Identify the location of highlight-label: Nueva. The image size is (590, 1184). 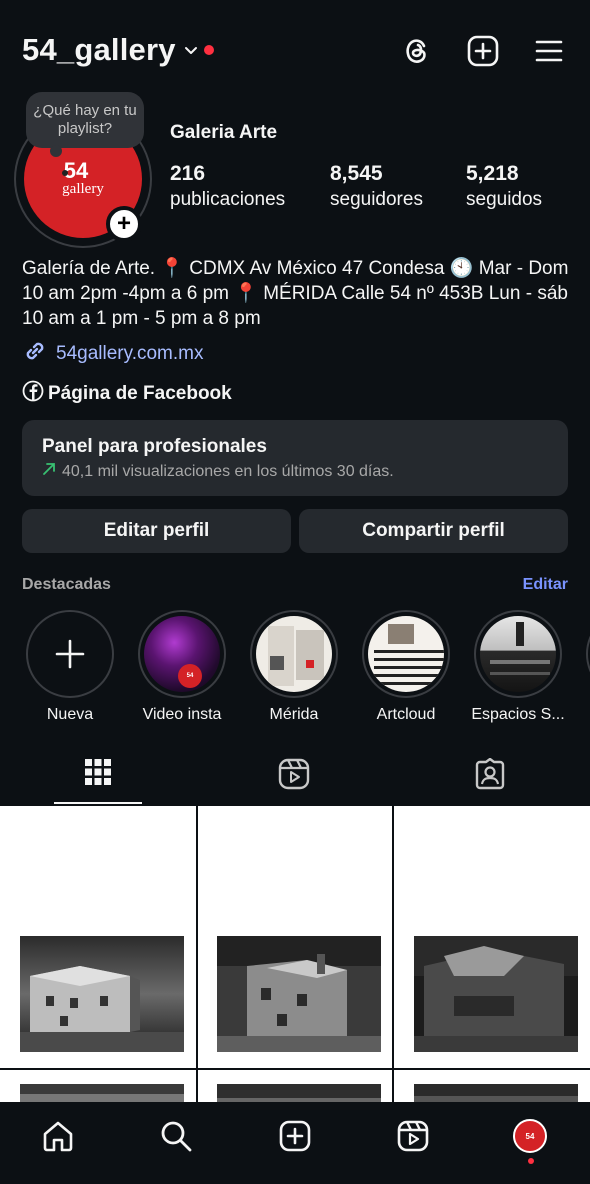
(70, 714).